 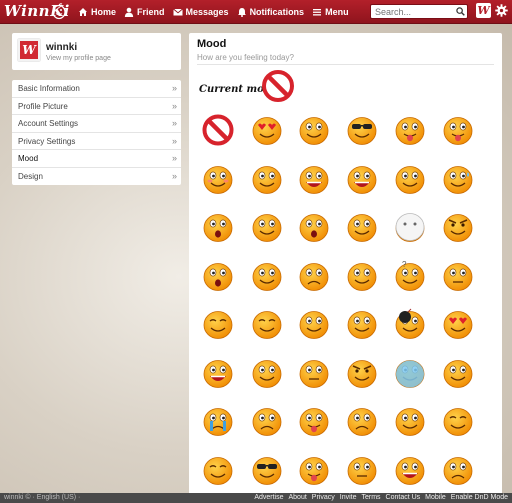 I want to click on footer-link-dnd-mode: Enable DnD Mode, so click(x=479, y=498).